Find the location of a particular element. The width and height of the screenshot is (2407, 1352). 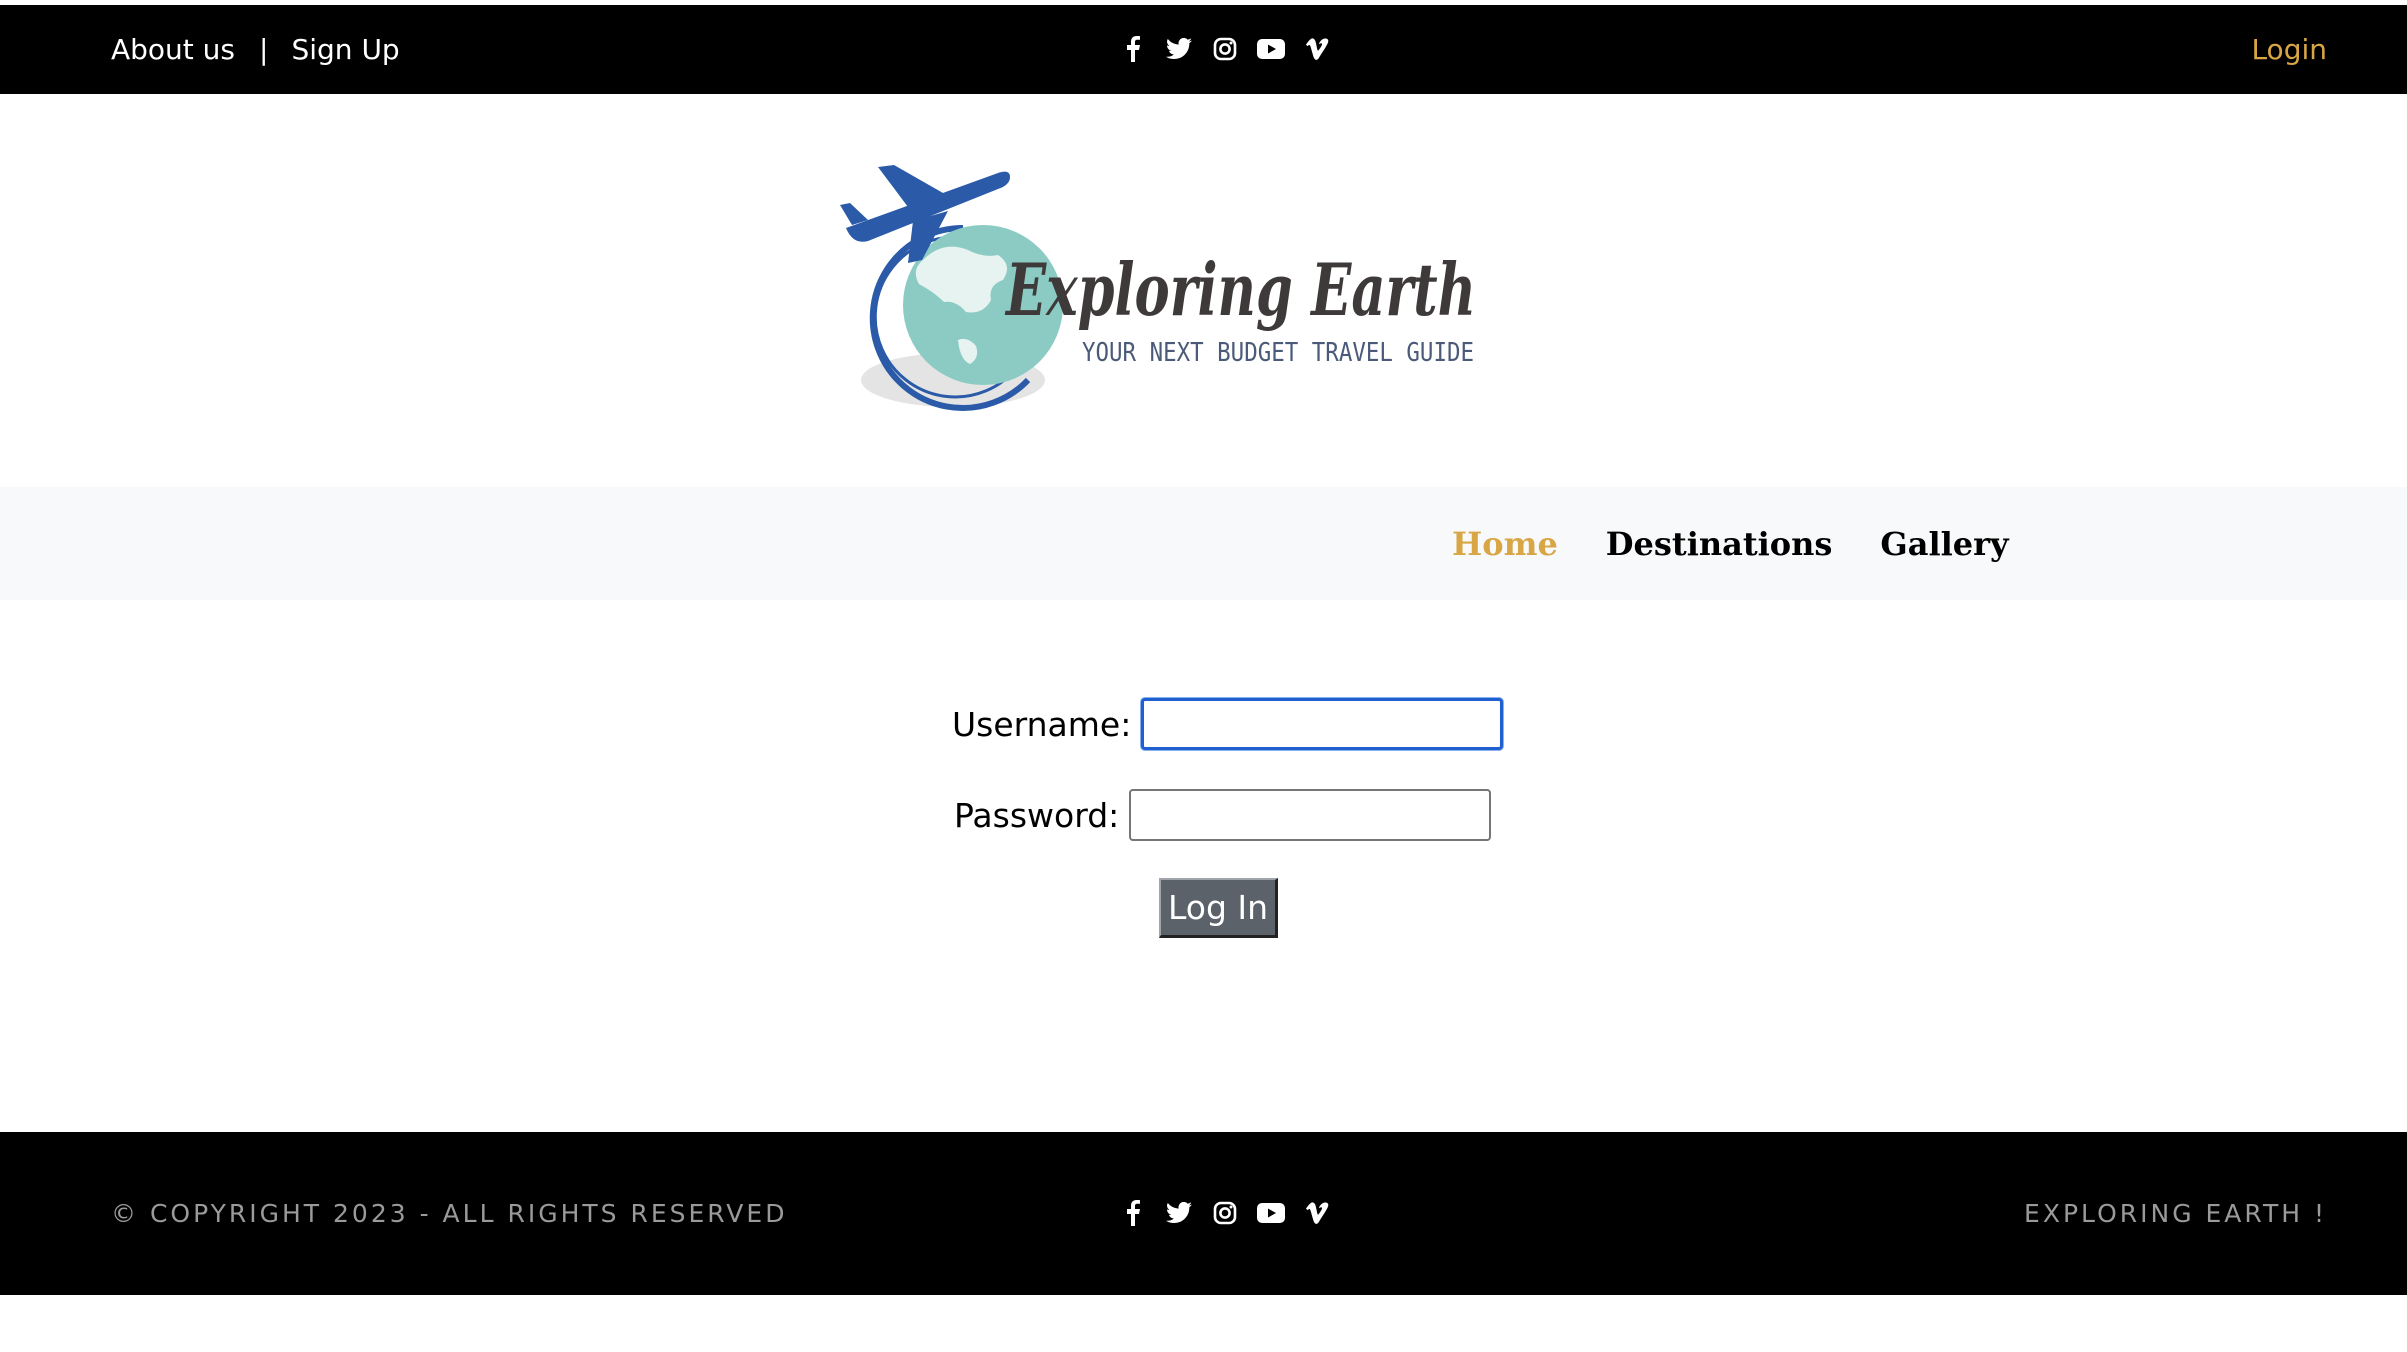

about-us-link: About us is located at coordinates (173, 49).